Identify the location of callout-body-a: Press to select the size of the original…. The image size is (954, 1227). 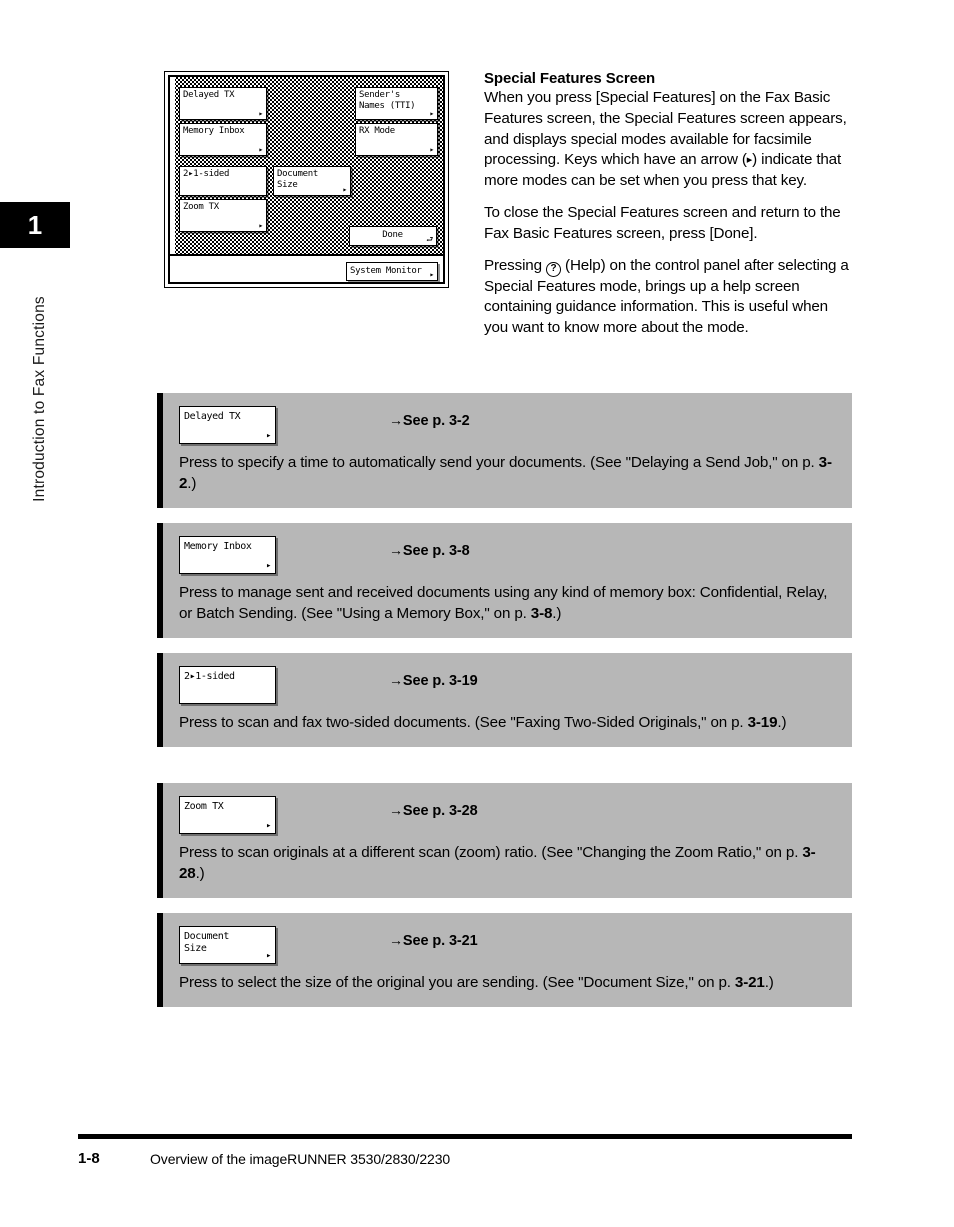
(457, 982).